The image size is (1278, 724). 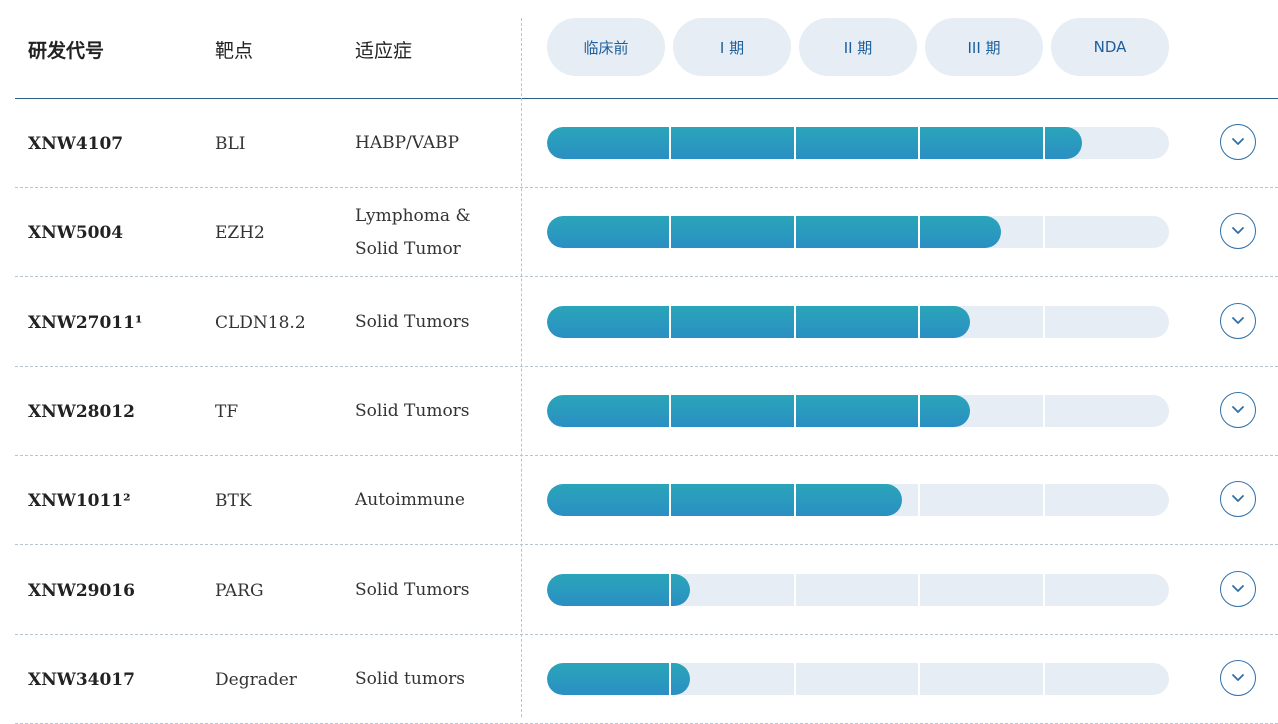 What do you see at coordinates (240, 232) in the screenshot?
I see `row-target: EZH2` at bounding box center [240, 232].